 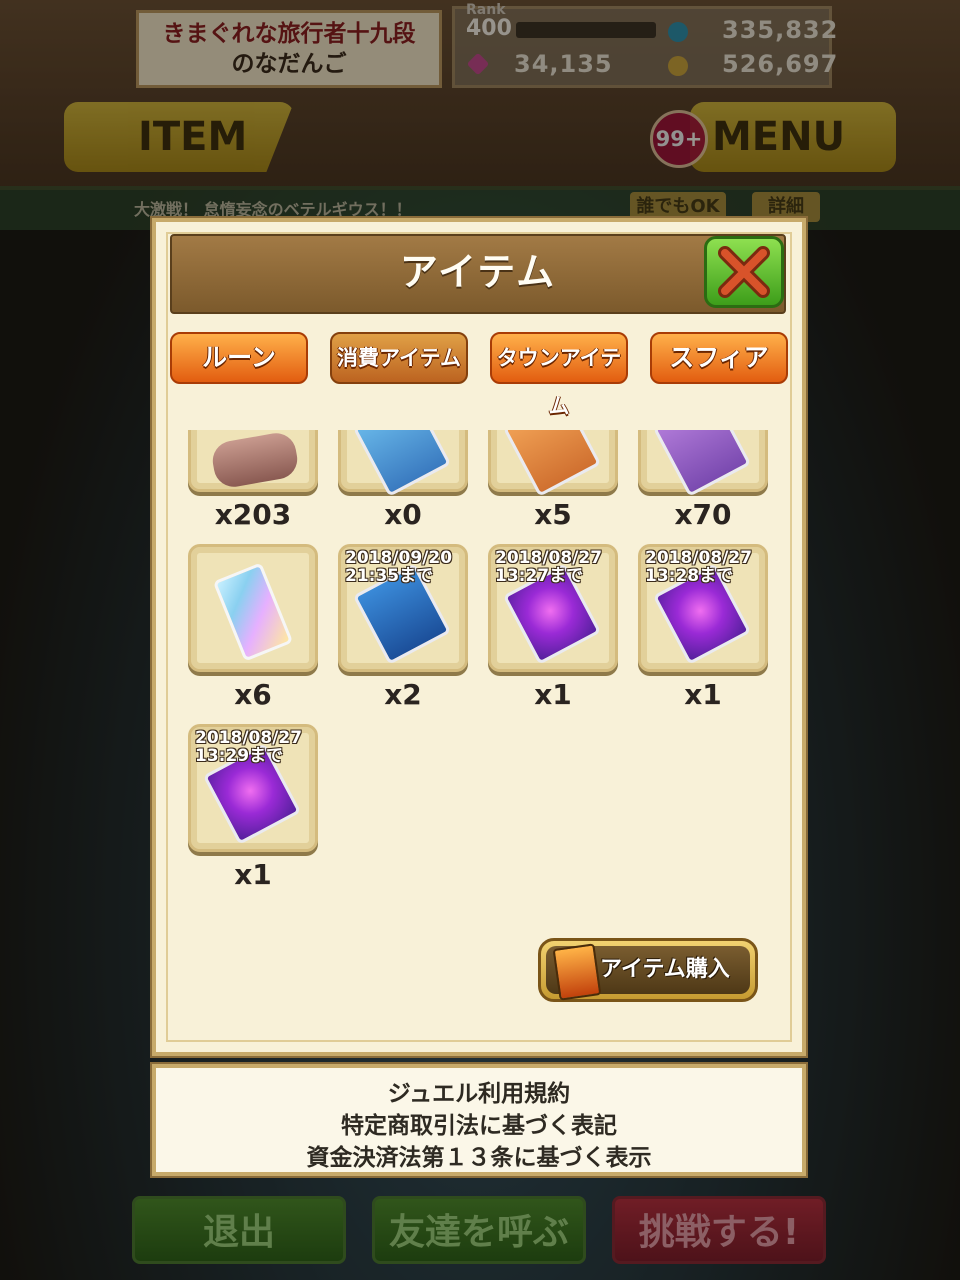 What do you see at coordinates (719, 358) in the screenshot?
I see `tab-sphere: スフィア` at bounding box center [719, 358].